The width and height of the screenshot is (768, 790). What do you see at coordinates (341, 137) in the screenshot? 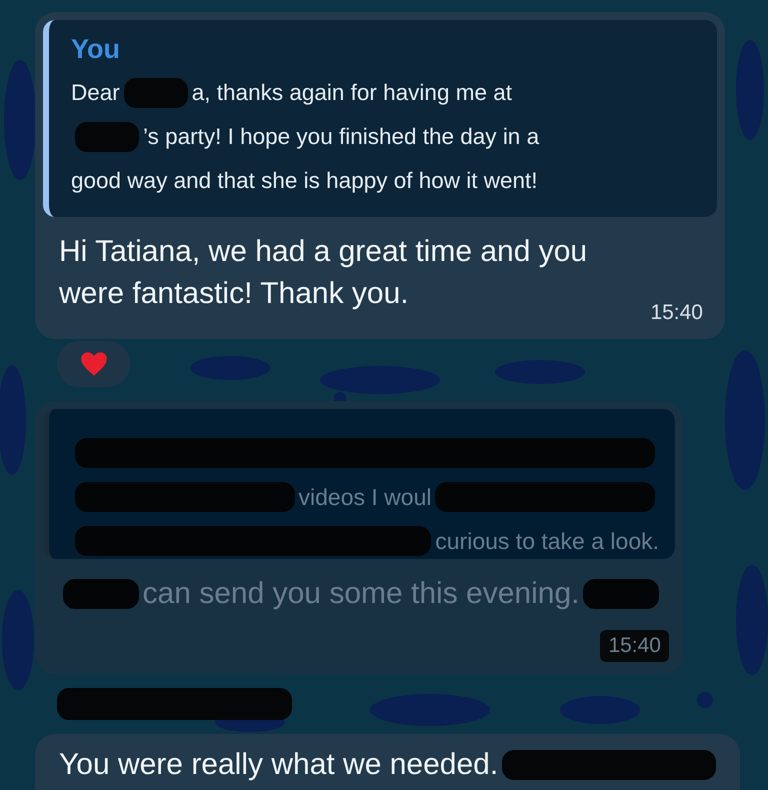
I see `message-text: ’s party! I hope you finished the day in a` at bounding box center [341, 137].